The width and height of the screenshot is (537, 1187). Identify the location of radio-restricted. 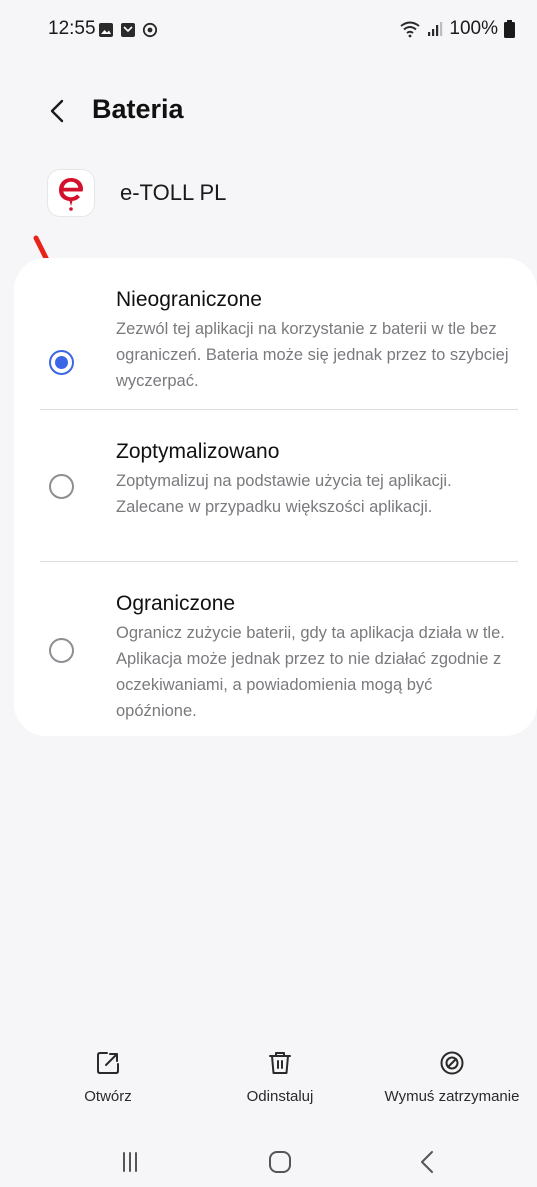
(61, 650).